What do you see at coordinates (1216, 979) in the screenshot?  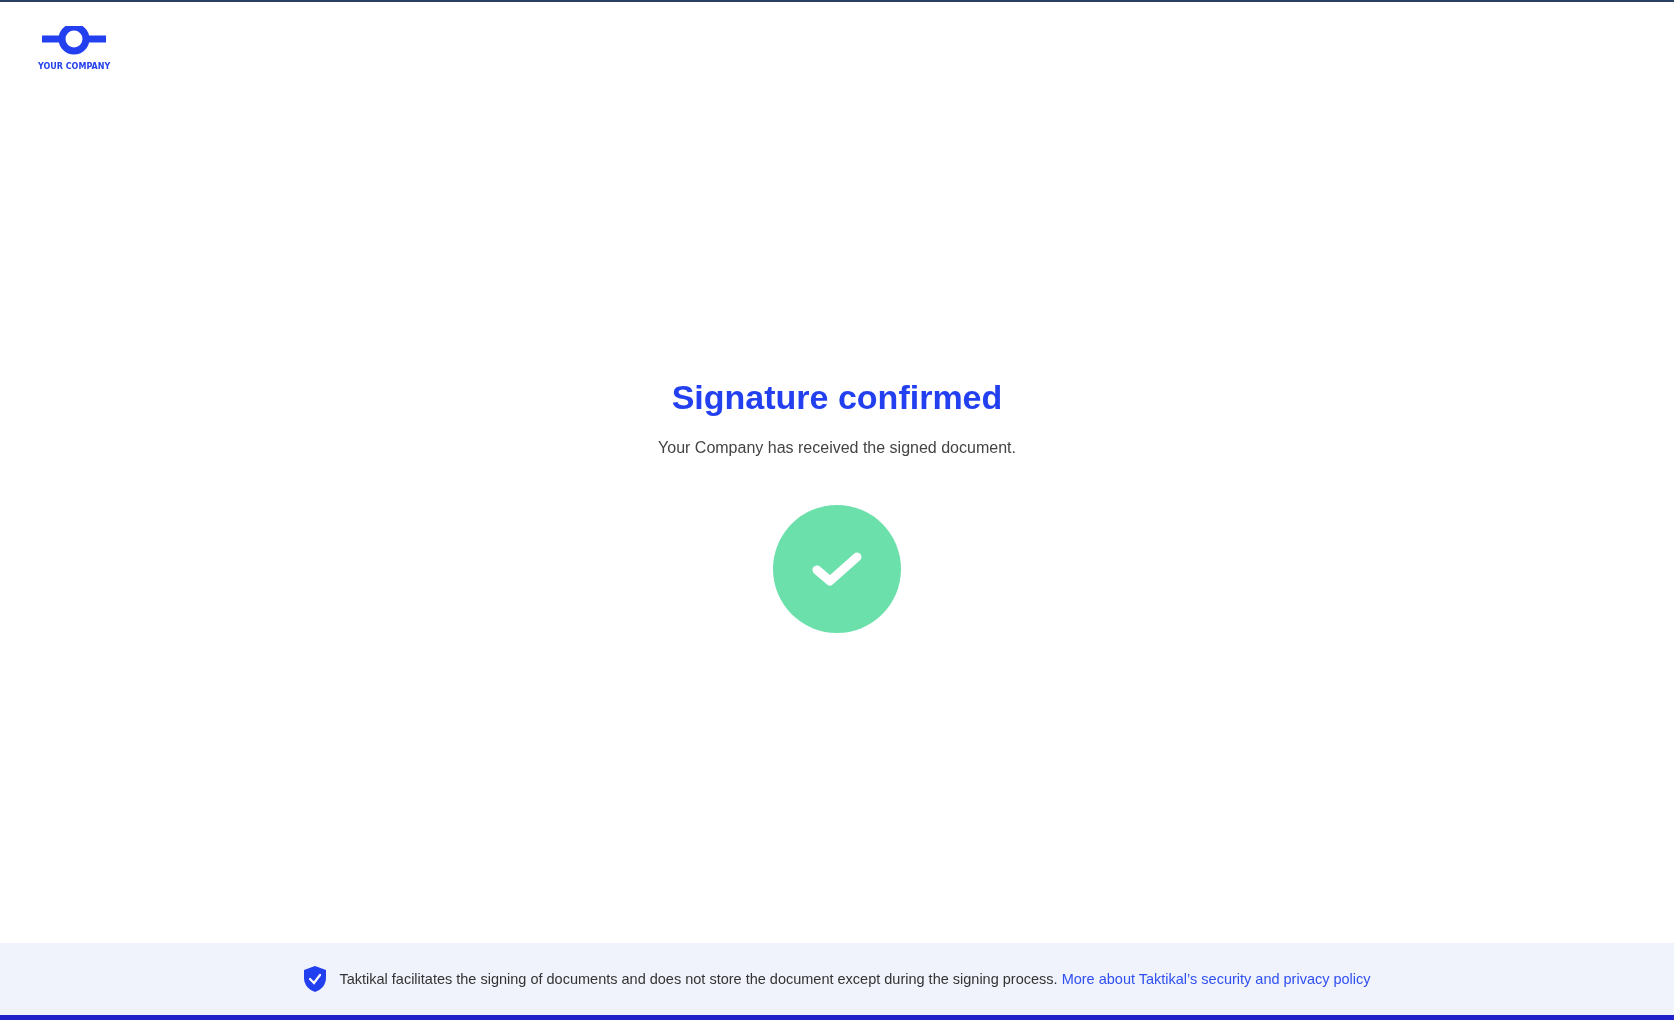 I see `privacy-policy-link: More about Taktikal’s security and privacy policy` at bounding box center [1216, 979].